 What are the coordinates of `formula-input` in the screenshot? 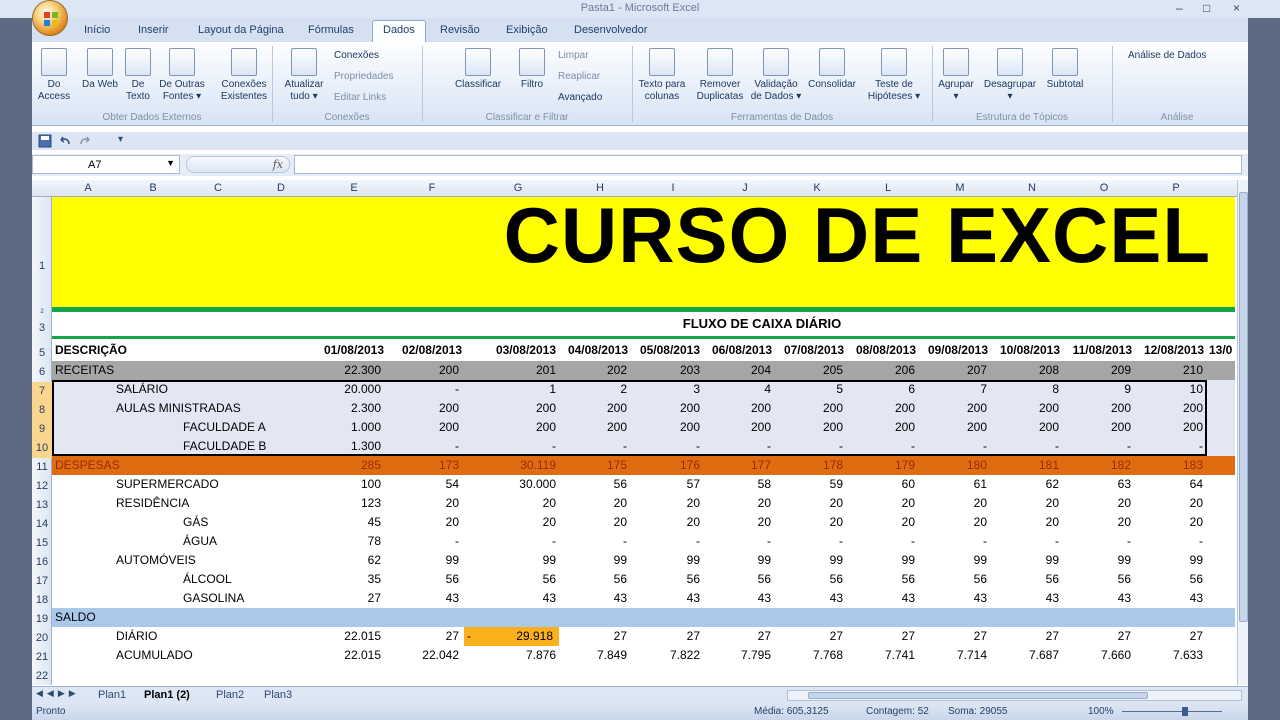 It's located at (768, 164).